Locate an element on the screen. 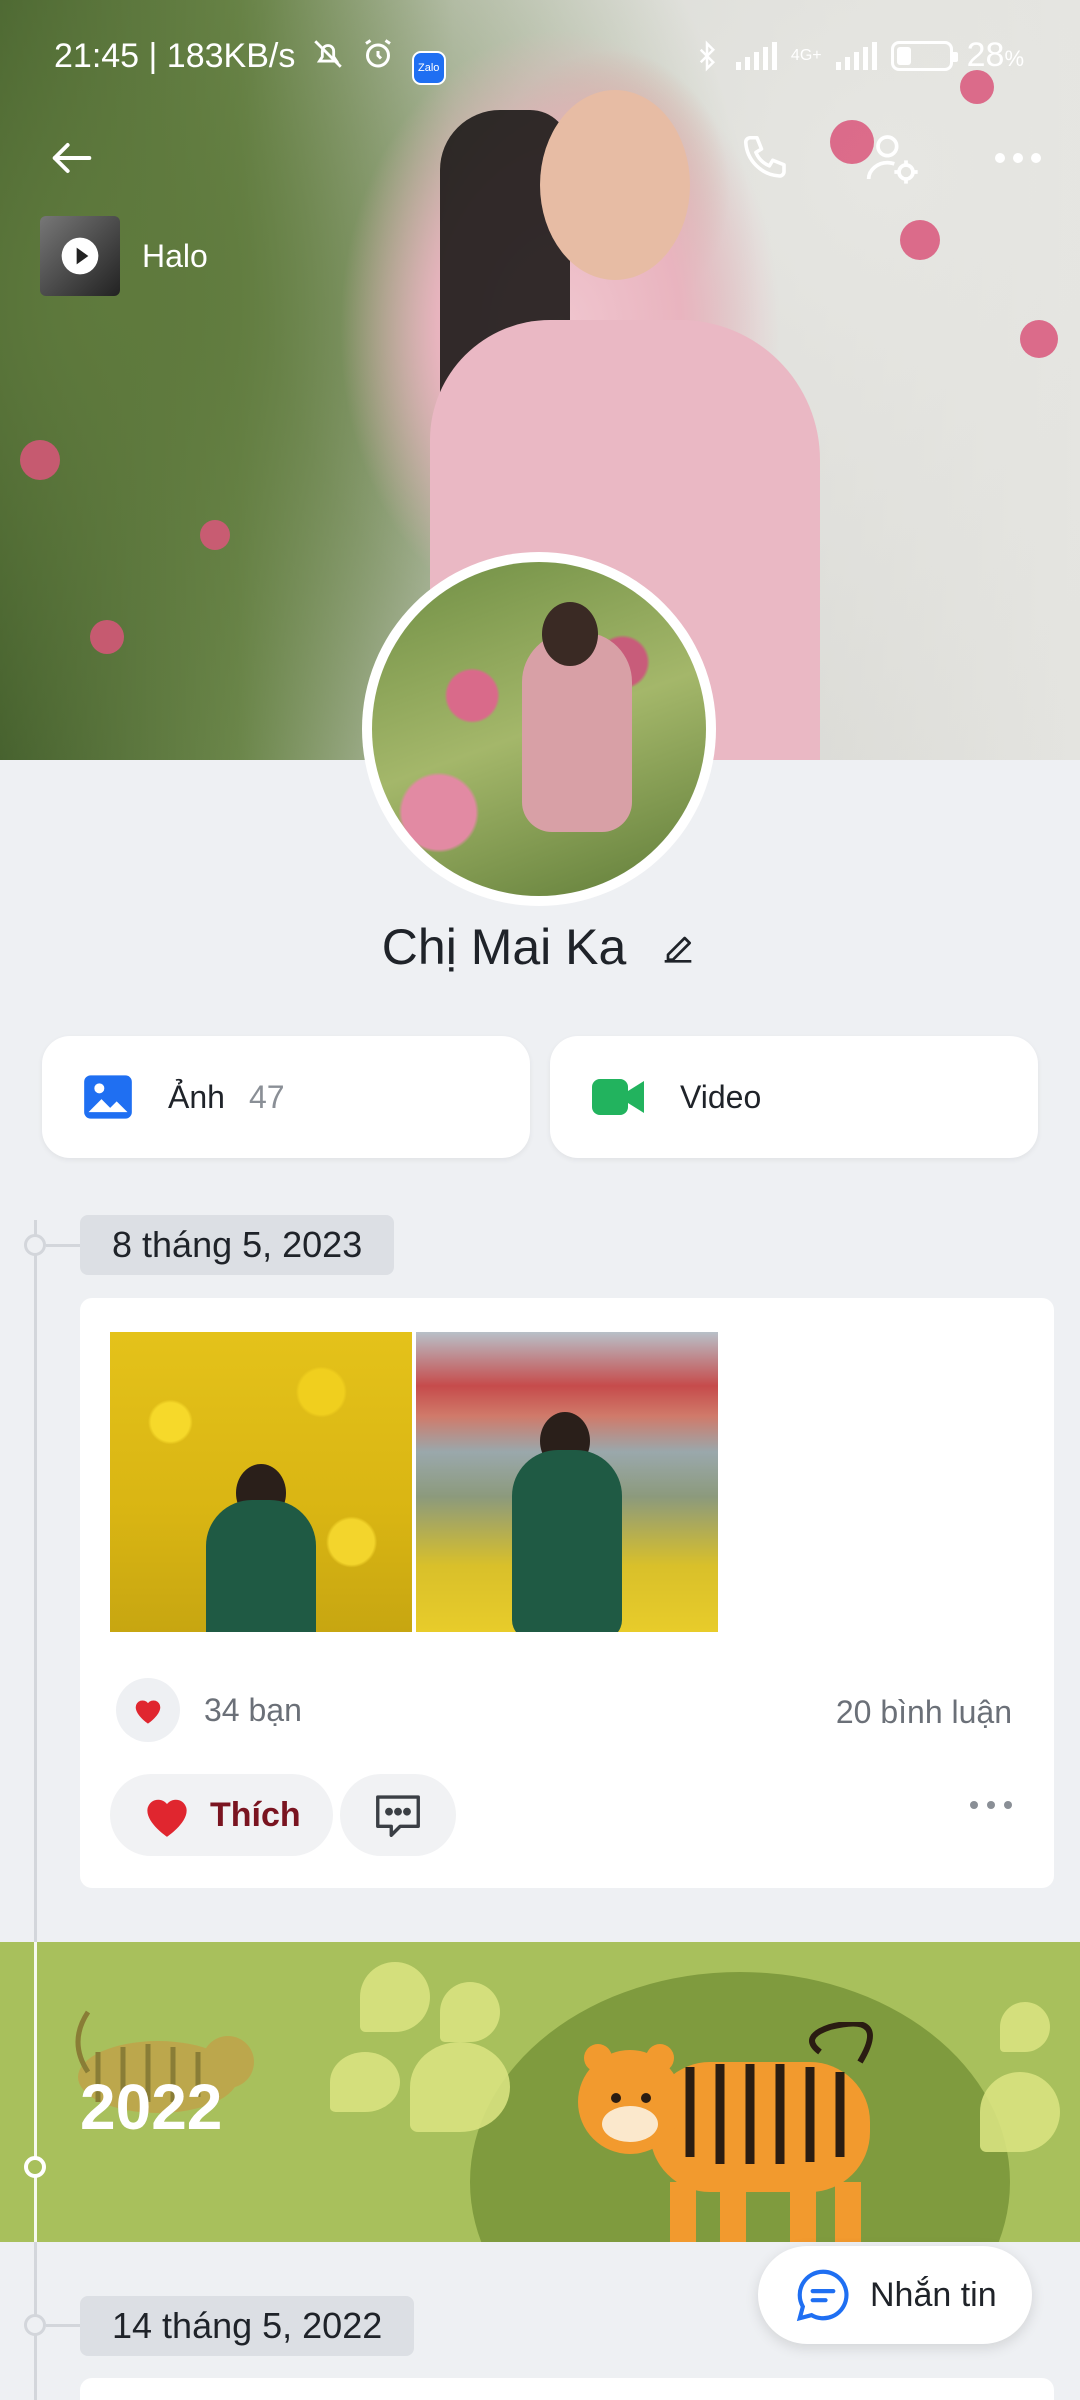  message-button: Nhắn tin is located at coordinates (895, 2295).